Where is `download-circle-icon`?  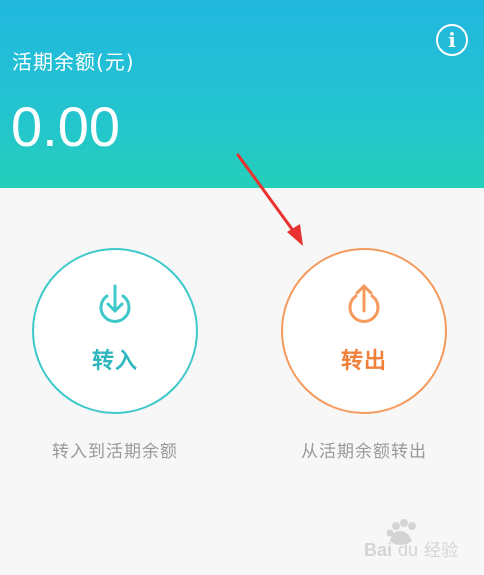
download-circle-icon is located at coordinates (115, 303).